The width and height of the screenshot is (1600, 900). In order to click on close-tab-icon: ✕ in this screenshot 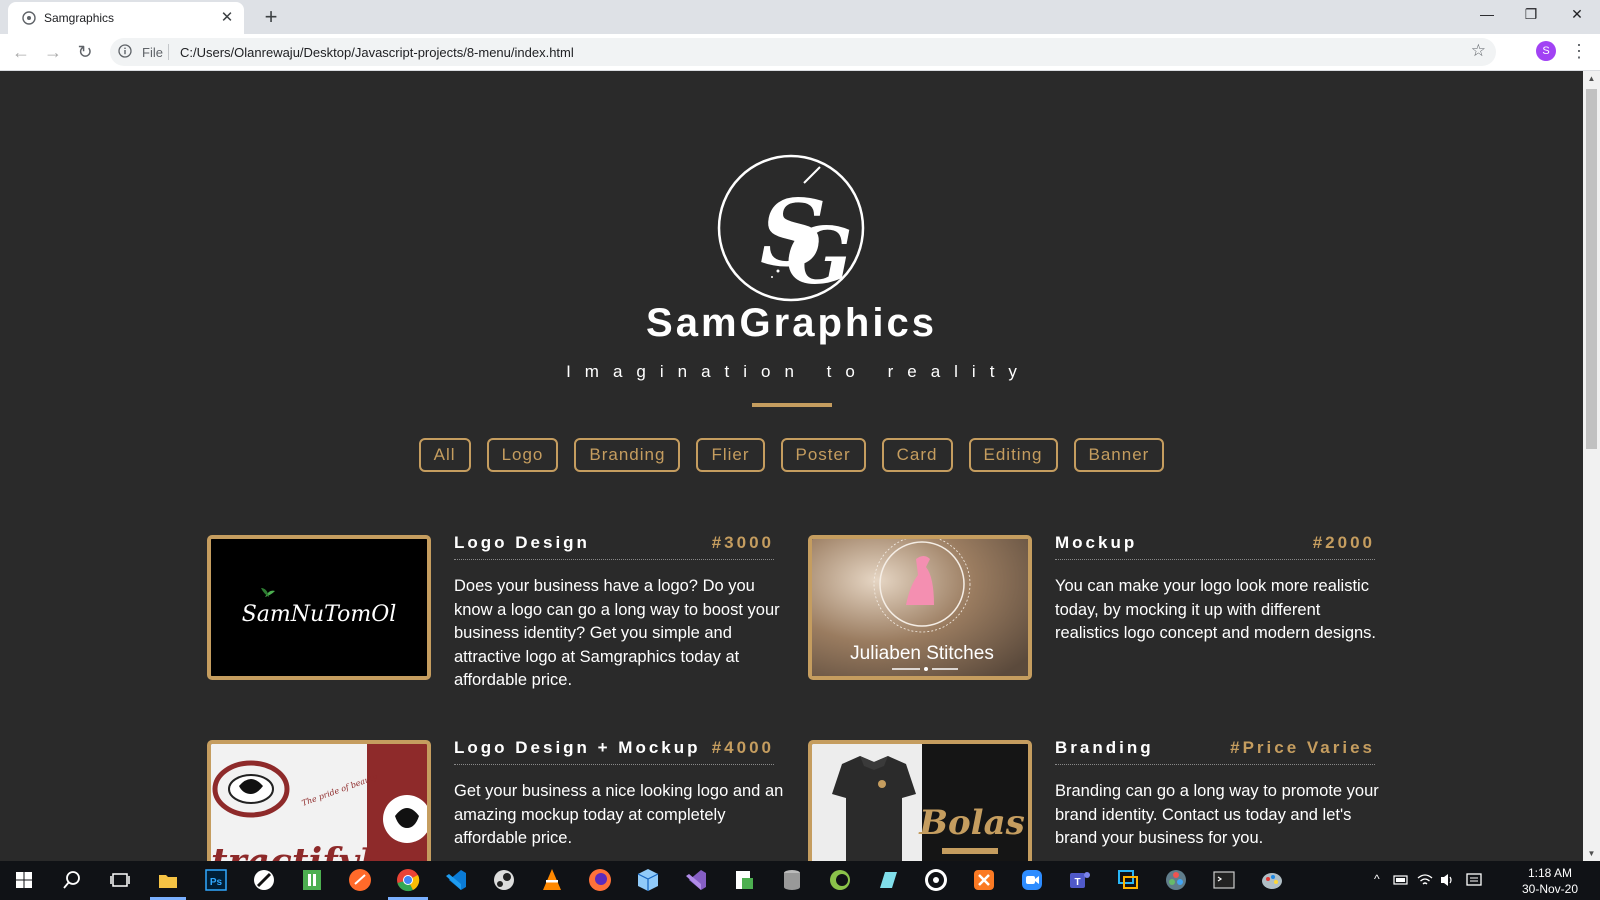, I will do `click(227, 18)`.